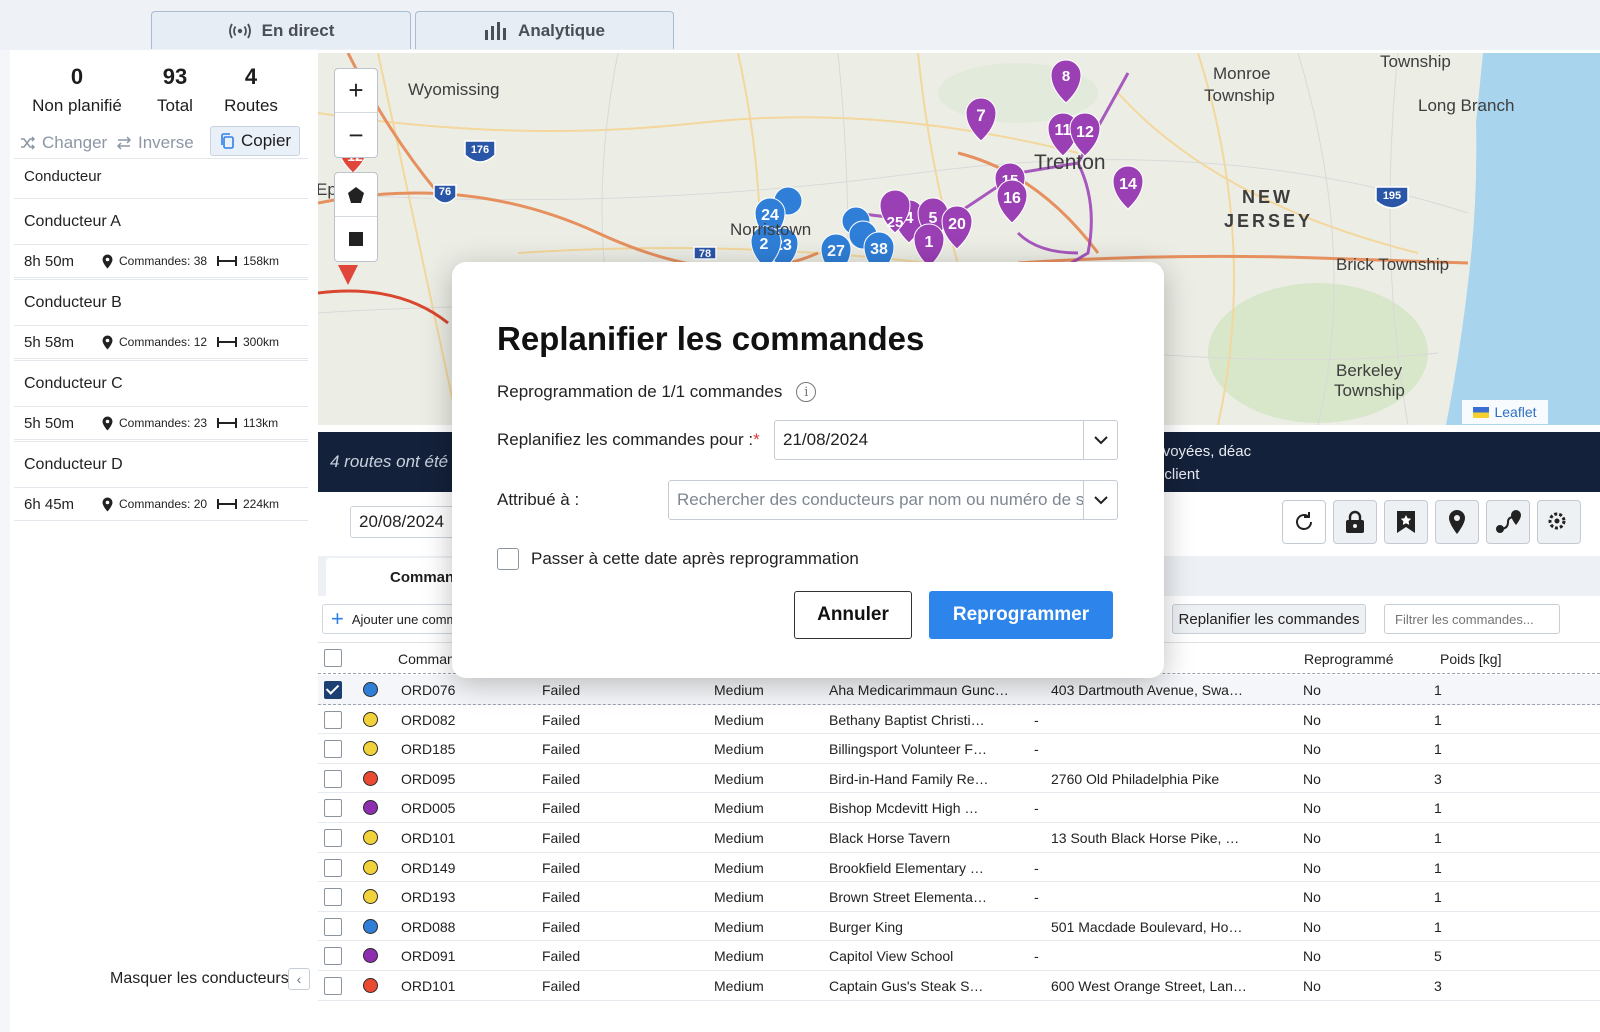  What do you see at coordinates (356, 91) in the screenshot?
I see `zoom-in-button: +` at bounding box center [356, 91].